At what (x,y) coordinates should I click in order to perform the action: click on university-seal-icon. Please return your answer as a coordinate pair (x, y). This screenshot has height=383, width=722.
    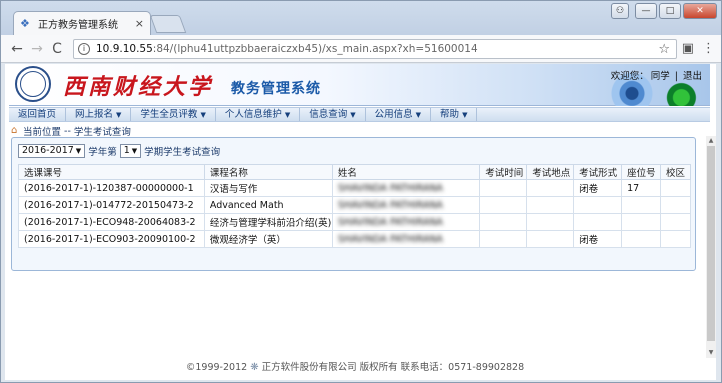
    Looking at the image, I should click on (33, 84).